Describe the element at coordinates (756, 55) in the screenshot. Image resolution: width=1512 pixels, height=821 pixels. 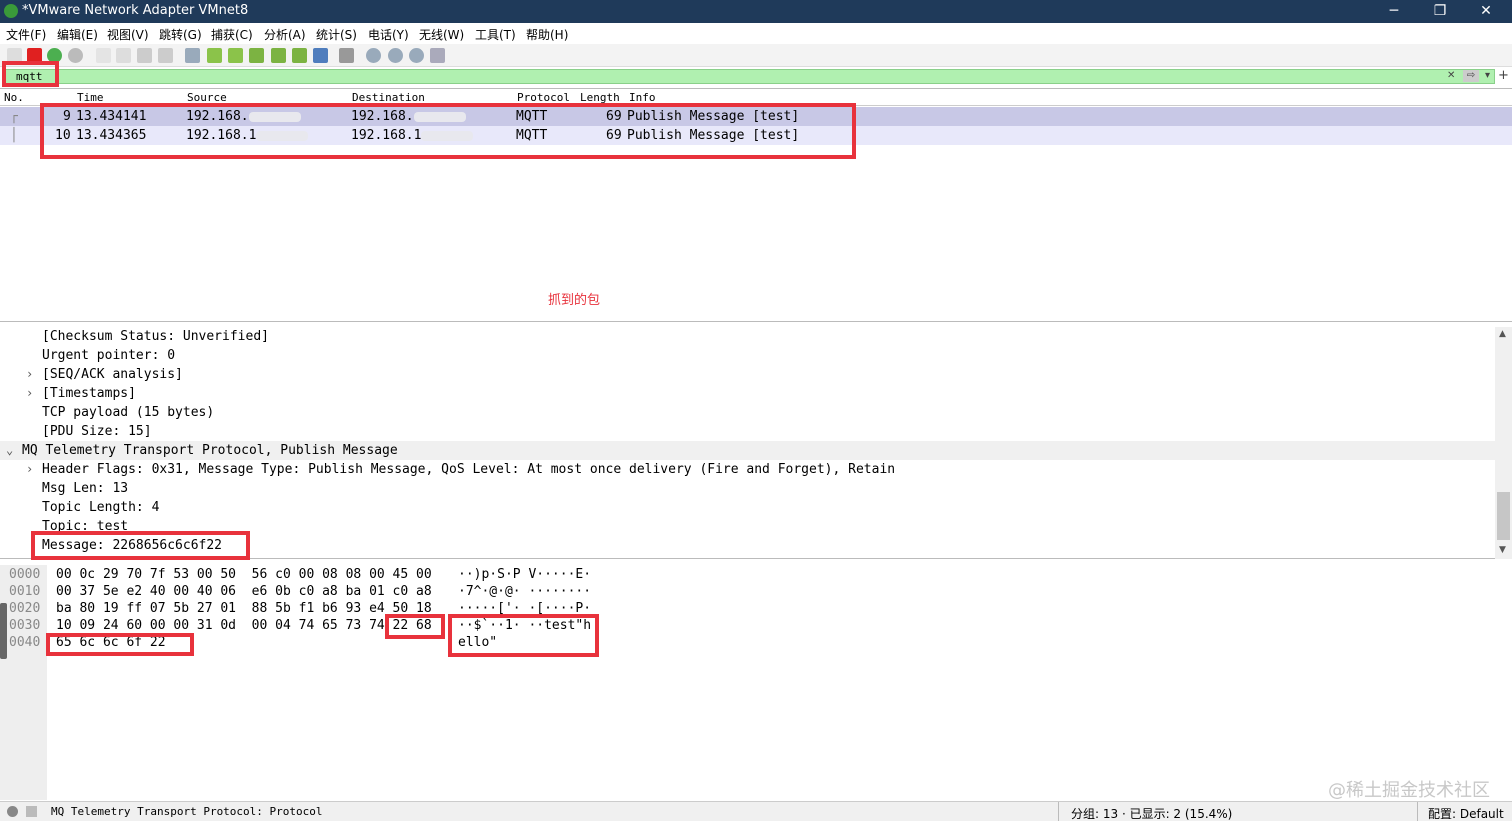
I see `main-toolbar` at that location.